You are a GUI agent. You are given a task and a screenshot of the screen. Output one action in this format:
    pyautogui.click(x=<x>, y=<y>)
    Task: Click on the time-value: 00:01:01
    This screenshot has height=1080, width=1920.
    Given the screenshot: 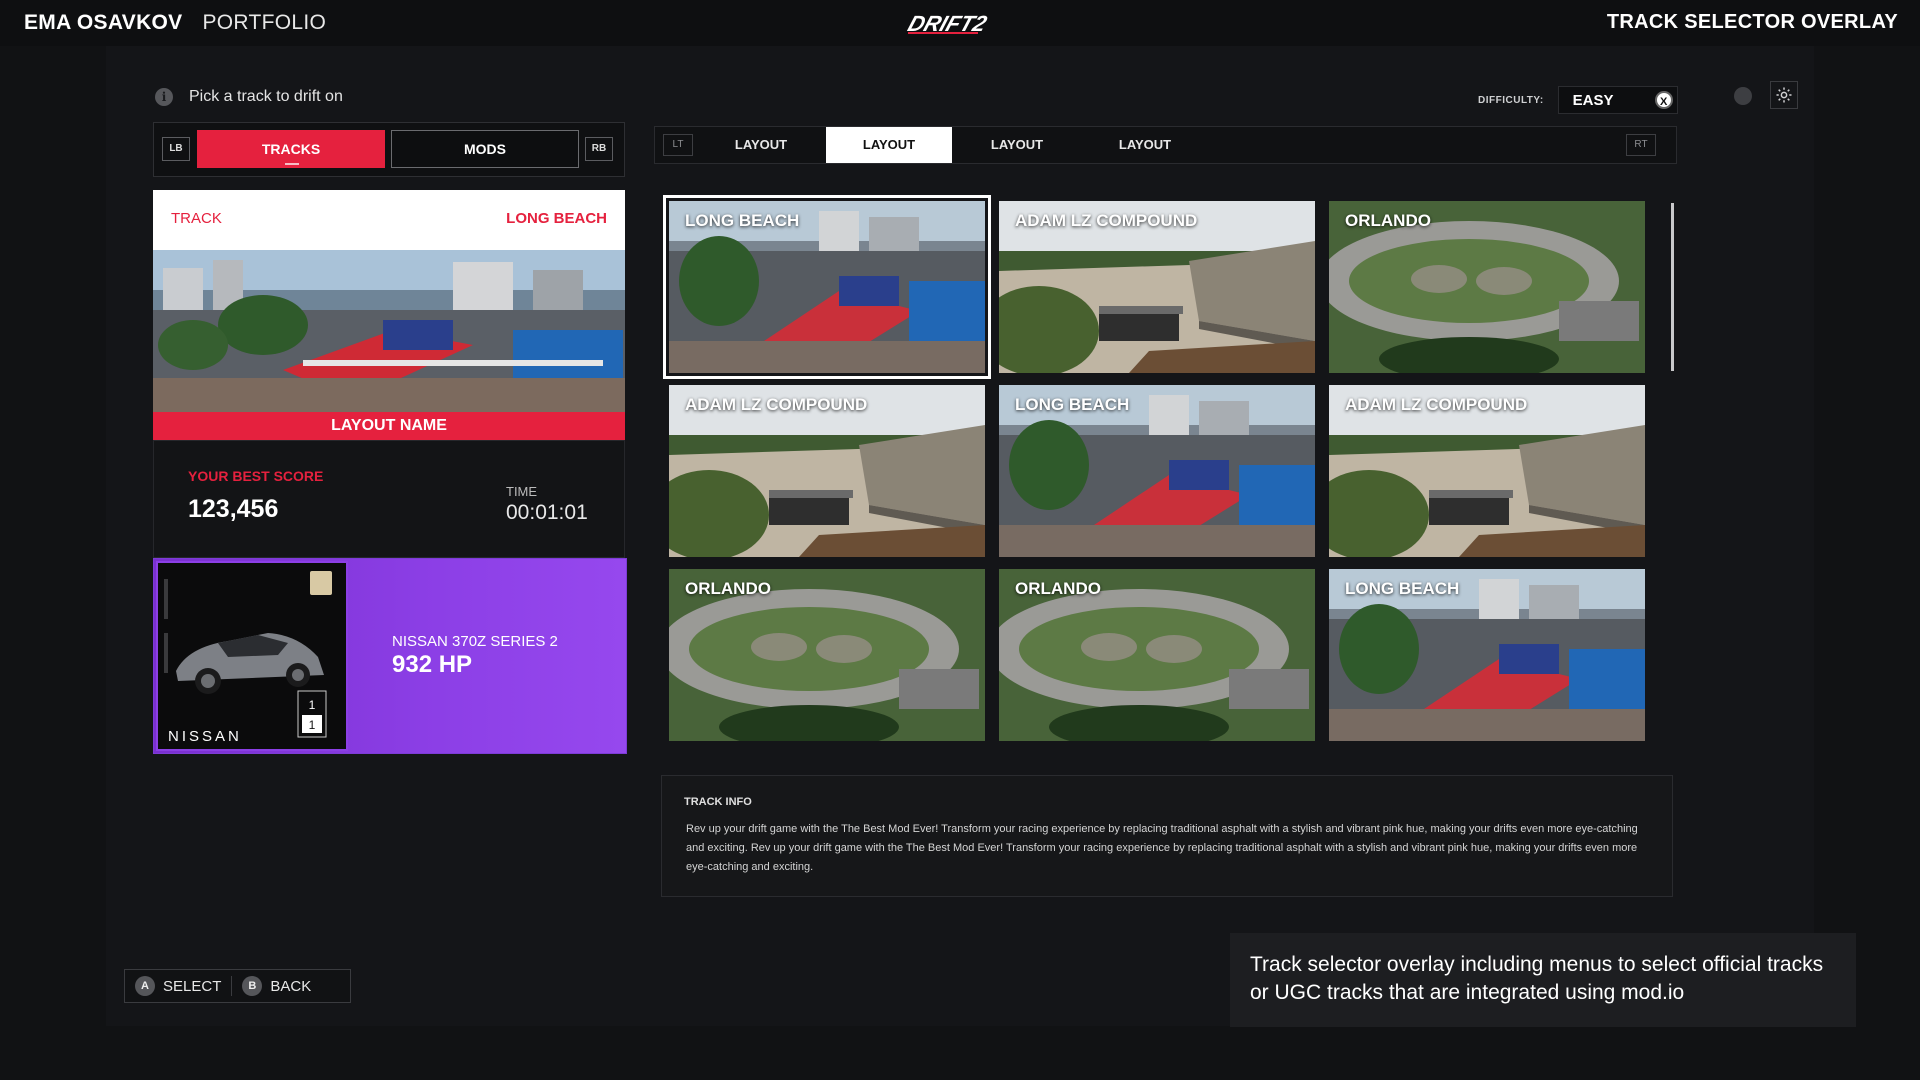 What is the action you would take?
    pyautogui.click(x=547, y=512)
    